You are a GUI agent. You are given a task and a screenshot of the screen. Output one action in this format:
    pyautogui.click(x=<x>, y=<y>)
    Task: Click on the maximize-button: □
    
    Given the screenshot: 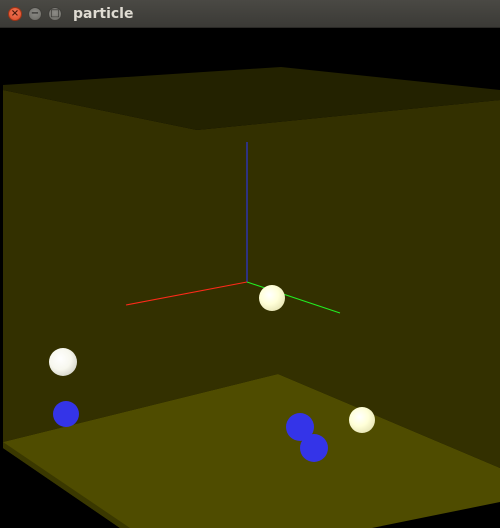 What is the action you would take?
    pyautogui.click(x=55, y=14)
    